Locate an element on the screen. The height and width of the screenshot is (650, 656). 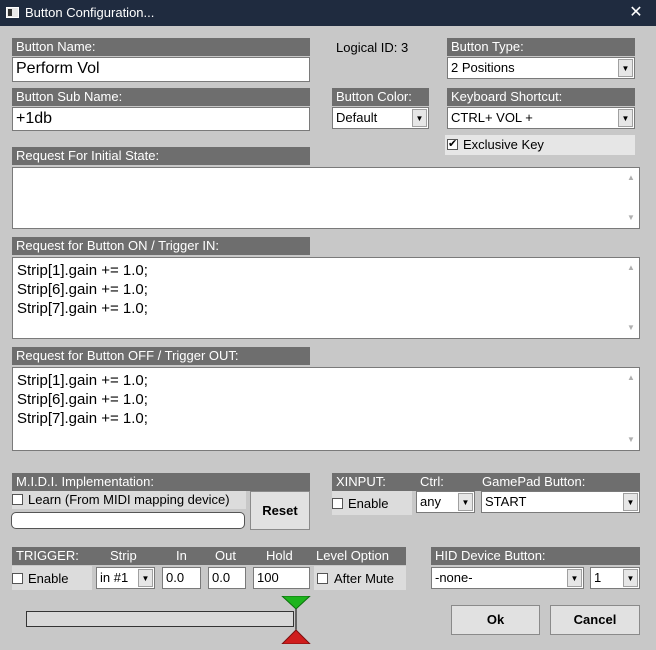
trigger-label: TRIGGER: is located at coordinates (47, 555).